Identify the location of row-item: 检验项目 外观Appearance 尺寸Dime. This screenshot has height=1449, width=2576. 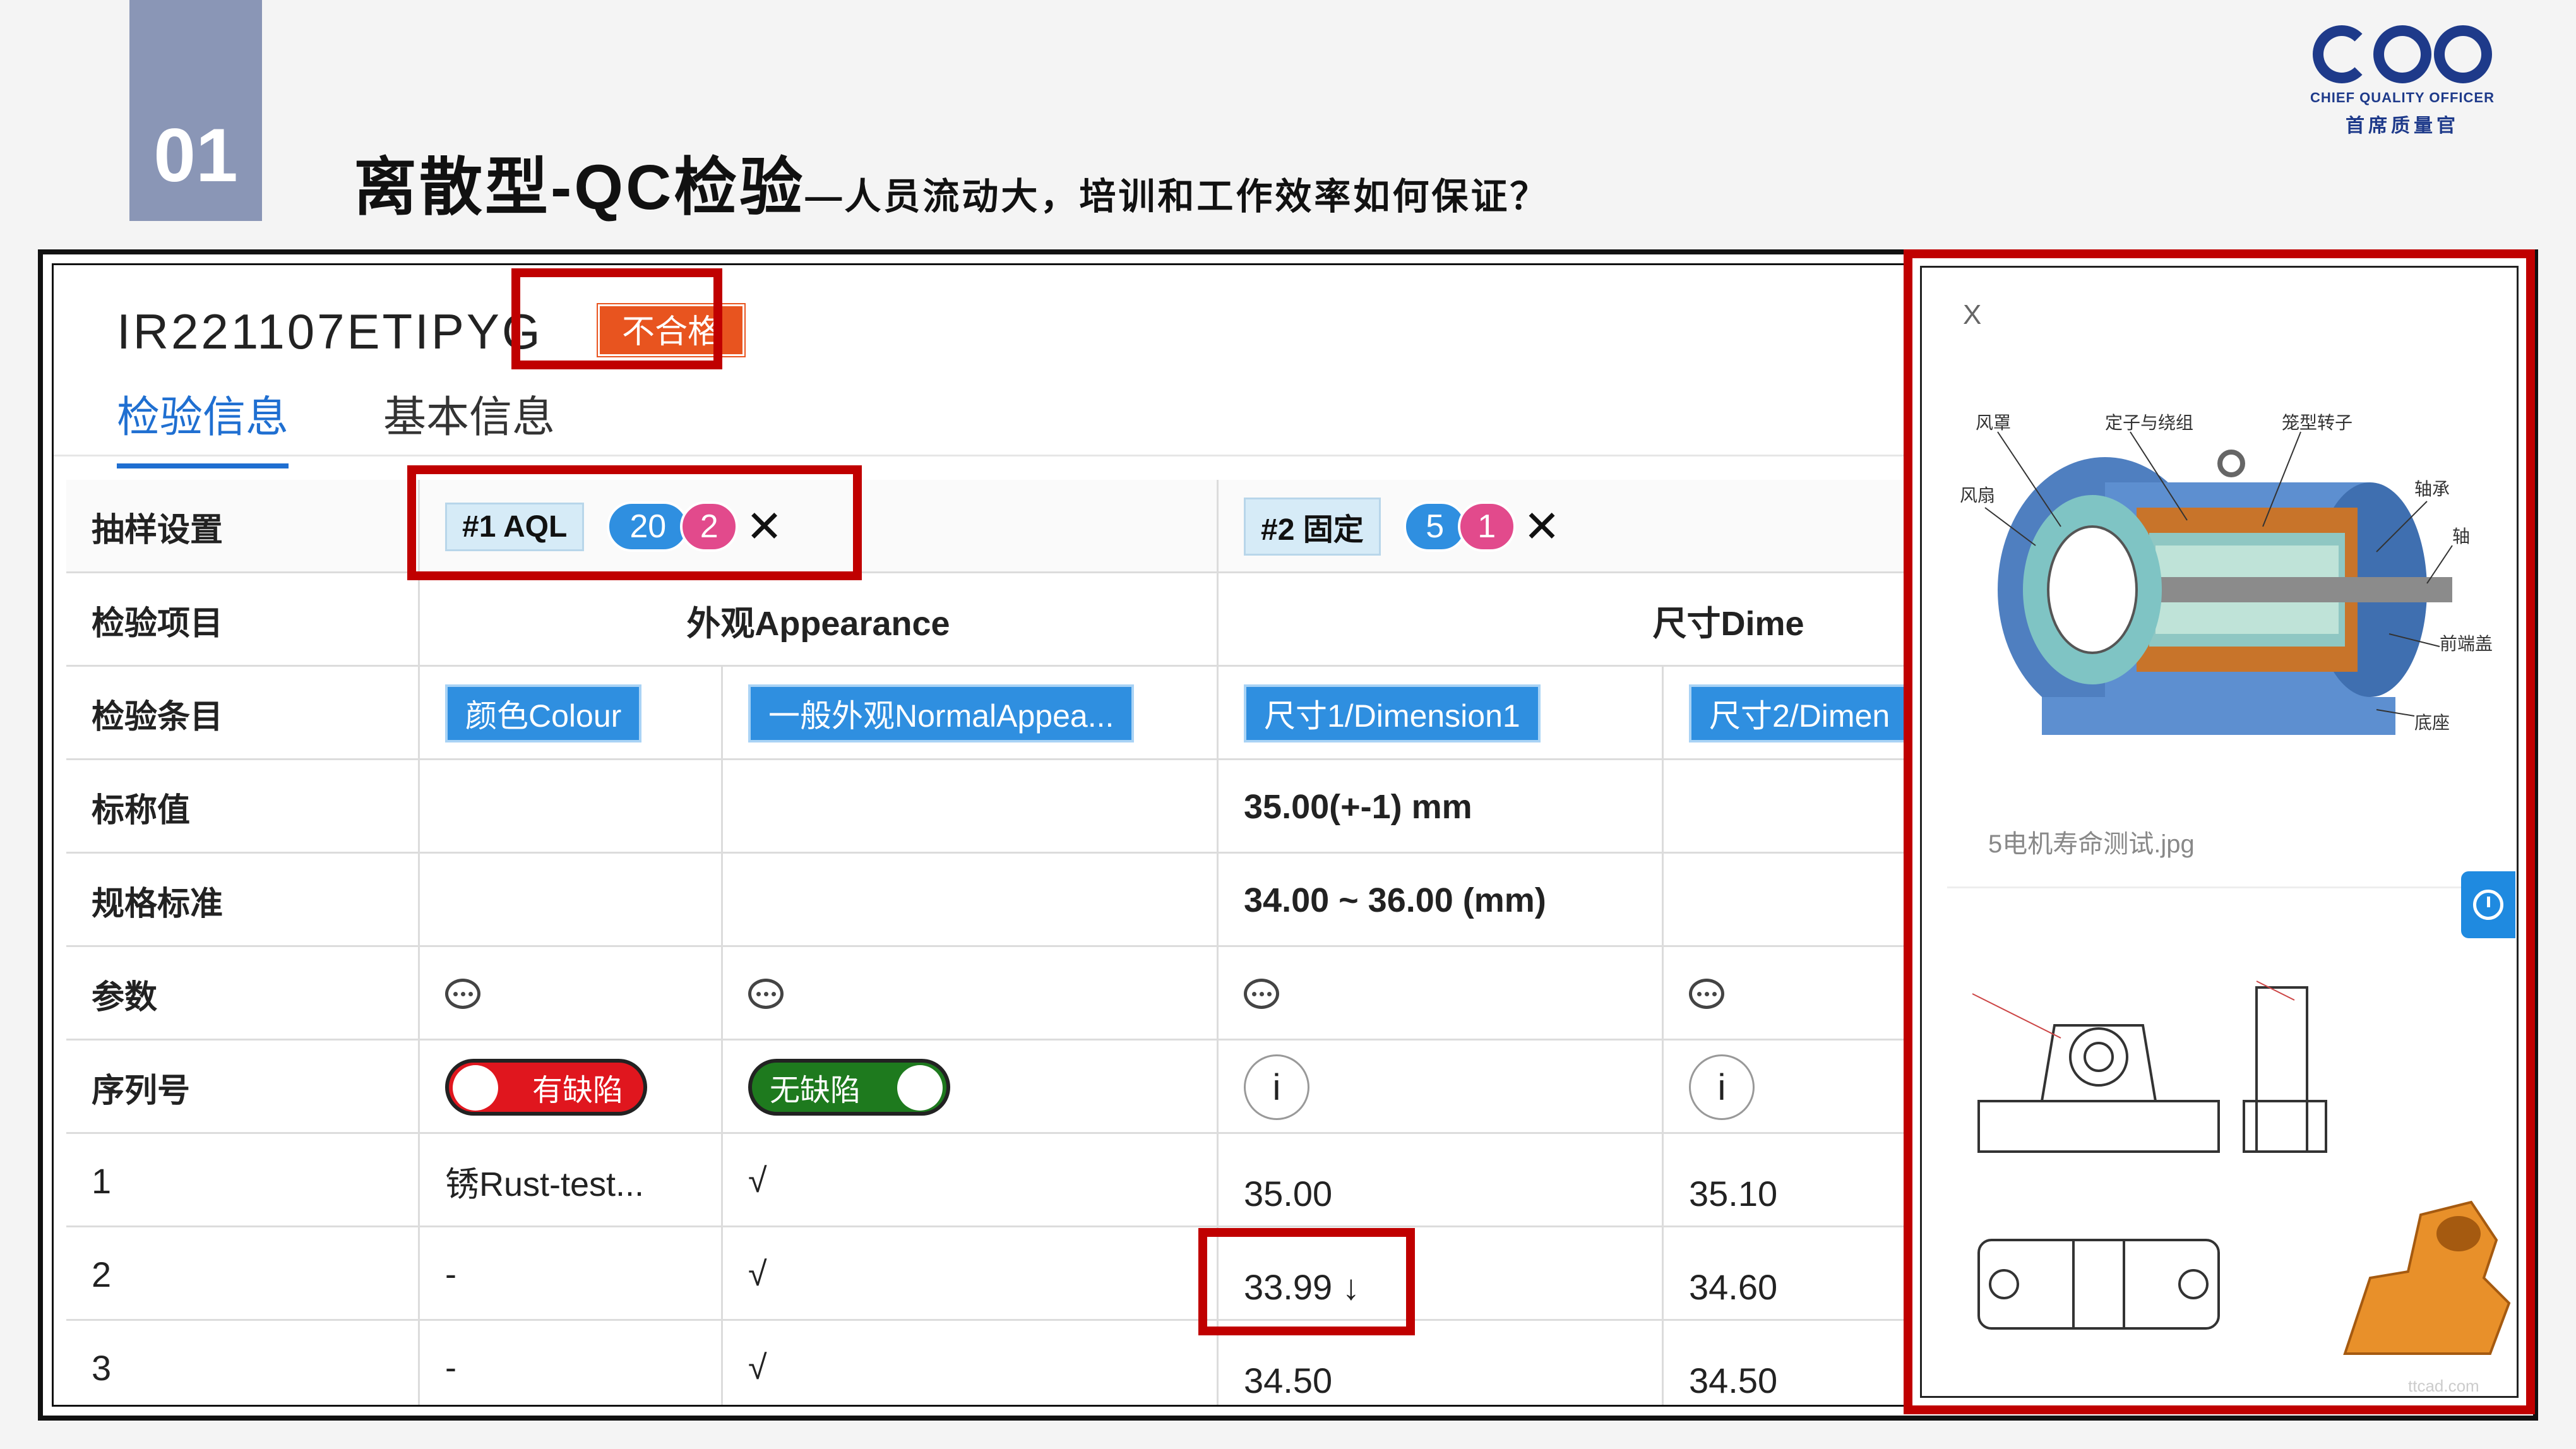
(1139, 620).